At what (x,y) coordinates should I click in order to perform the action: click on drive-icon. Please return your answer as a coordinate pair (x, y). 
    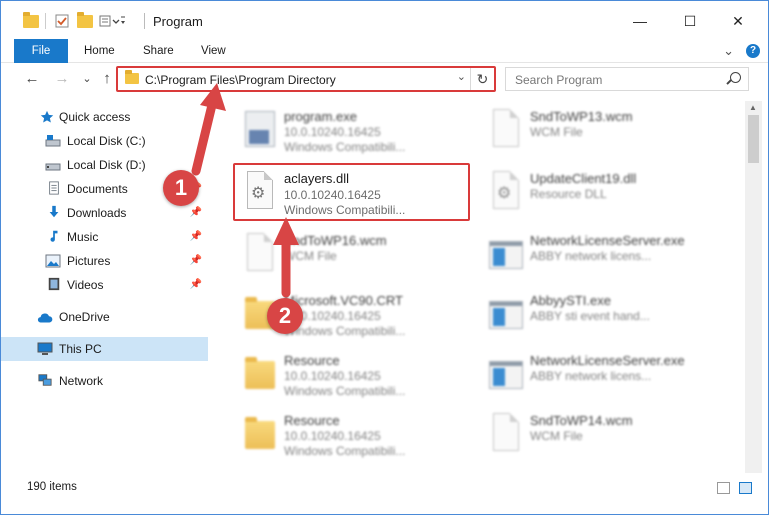
    Looking at the image, I should click on (53, 141).